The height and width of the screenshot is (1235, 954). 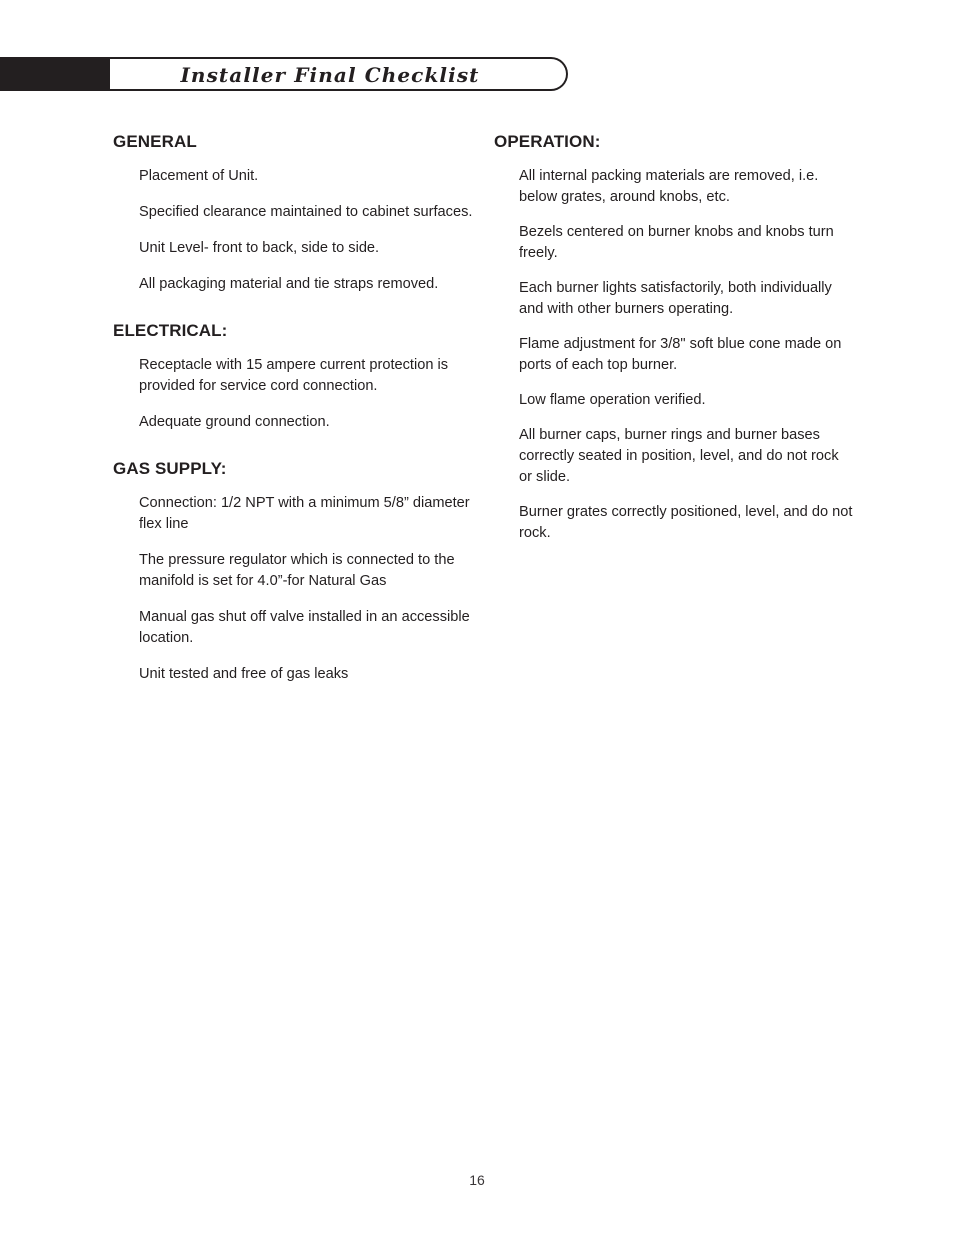 What do you see at coordinates (155, 141) in the screenshot?
I see `section-heading-general: GENERAL` at bounding box center [155, 141].